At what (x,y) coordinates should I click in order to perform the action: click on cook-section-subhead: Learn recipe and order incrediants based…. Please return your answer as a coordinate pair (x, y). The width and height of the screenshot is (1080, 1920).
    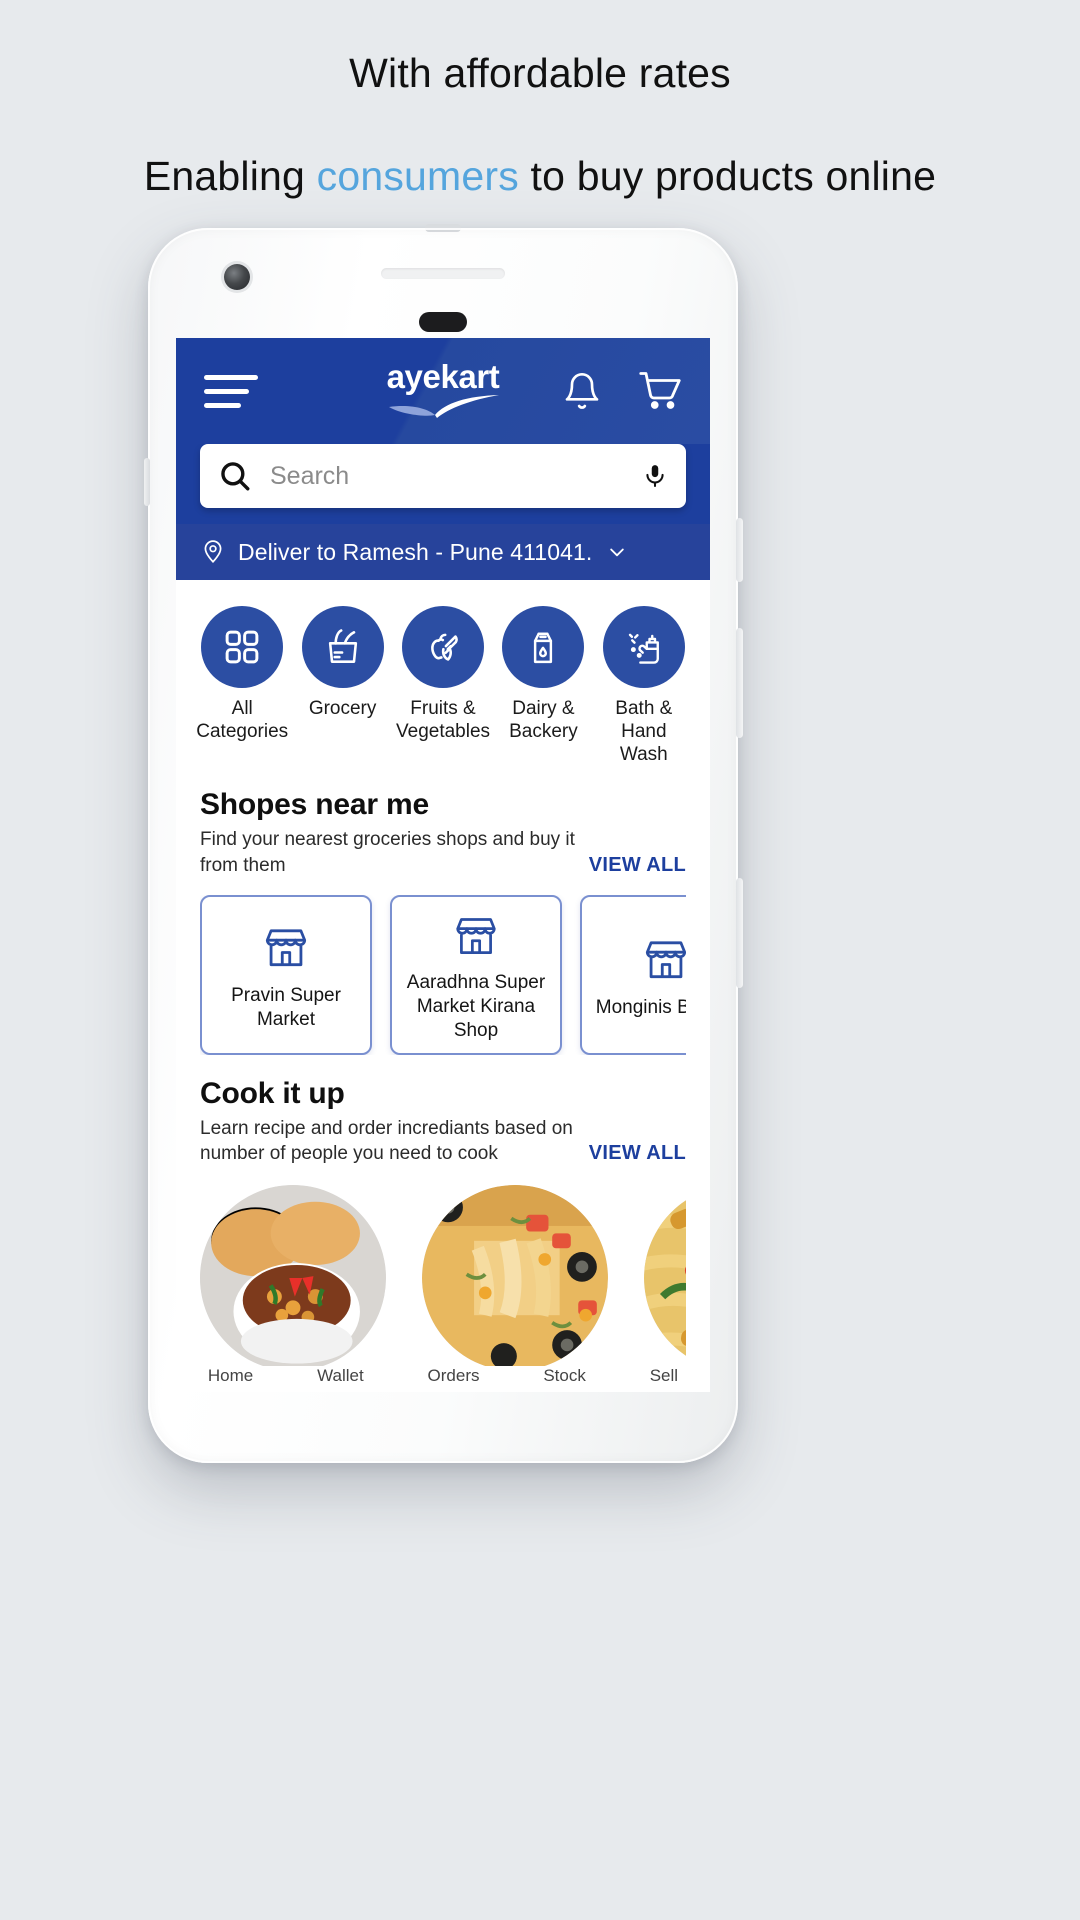
    Looking at the image, I should click on (443, 1139).